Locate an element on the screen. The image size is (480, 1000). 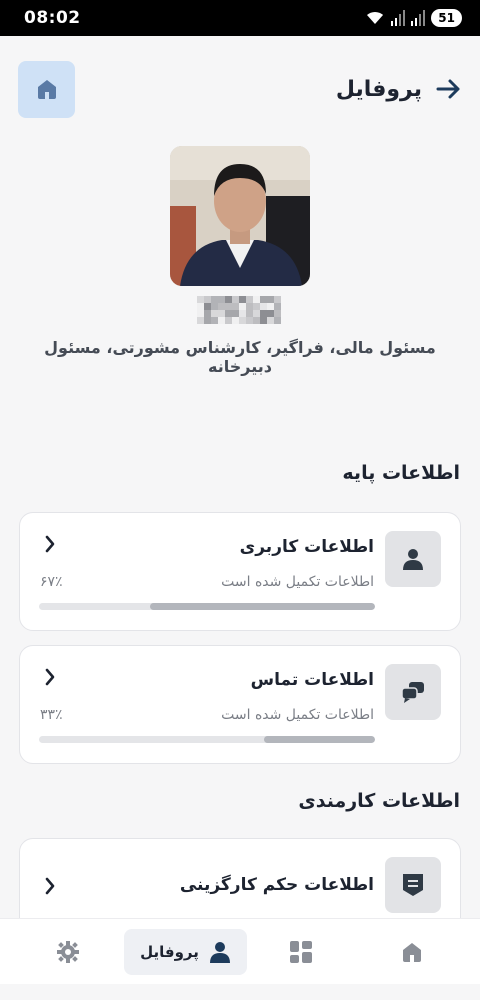
nav-profile: پروفایل is located at coordinates (185, 952).